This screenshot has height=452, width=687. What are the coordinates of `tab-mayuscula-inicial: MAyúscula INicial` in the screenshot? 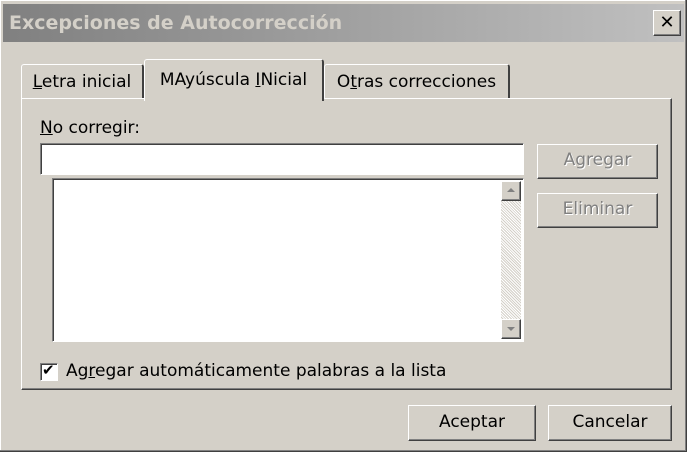 It's located at (234, 80).